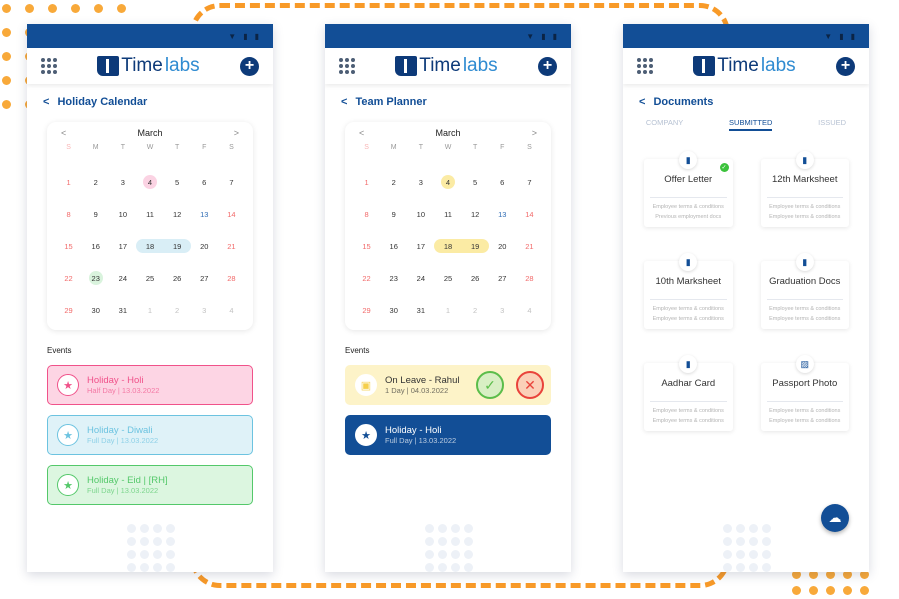 The width and height of the screenshot is (899, 599). I want to click on event-card: ★ Holiday - Diwali Full Day | 13.03.2022, so click(150, 435).